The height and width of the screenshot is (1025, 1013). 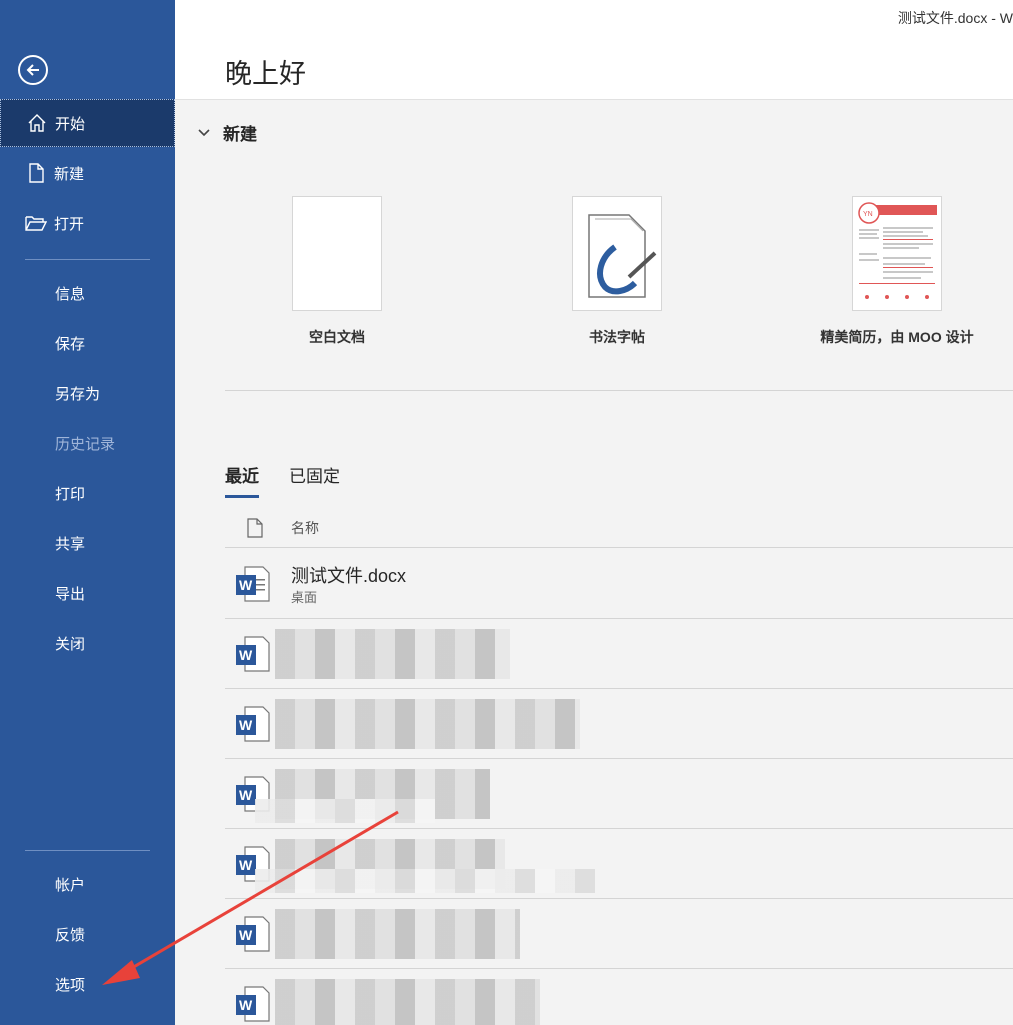 What do you see at coordinates (36, 173) in the screenshot?
I see `new-document-icon` at bounding box center [36, 173].